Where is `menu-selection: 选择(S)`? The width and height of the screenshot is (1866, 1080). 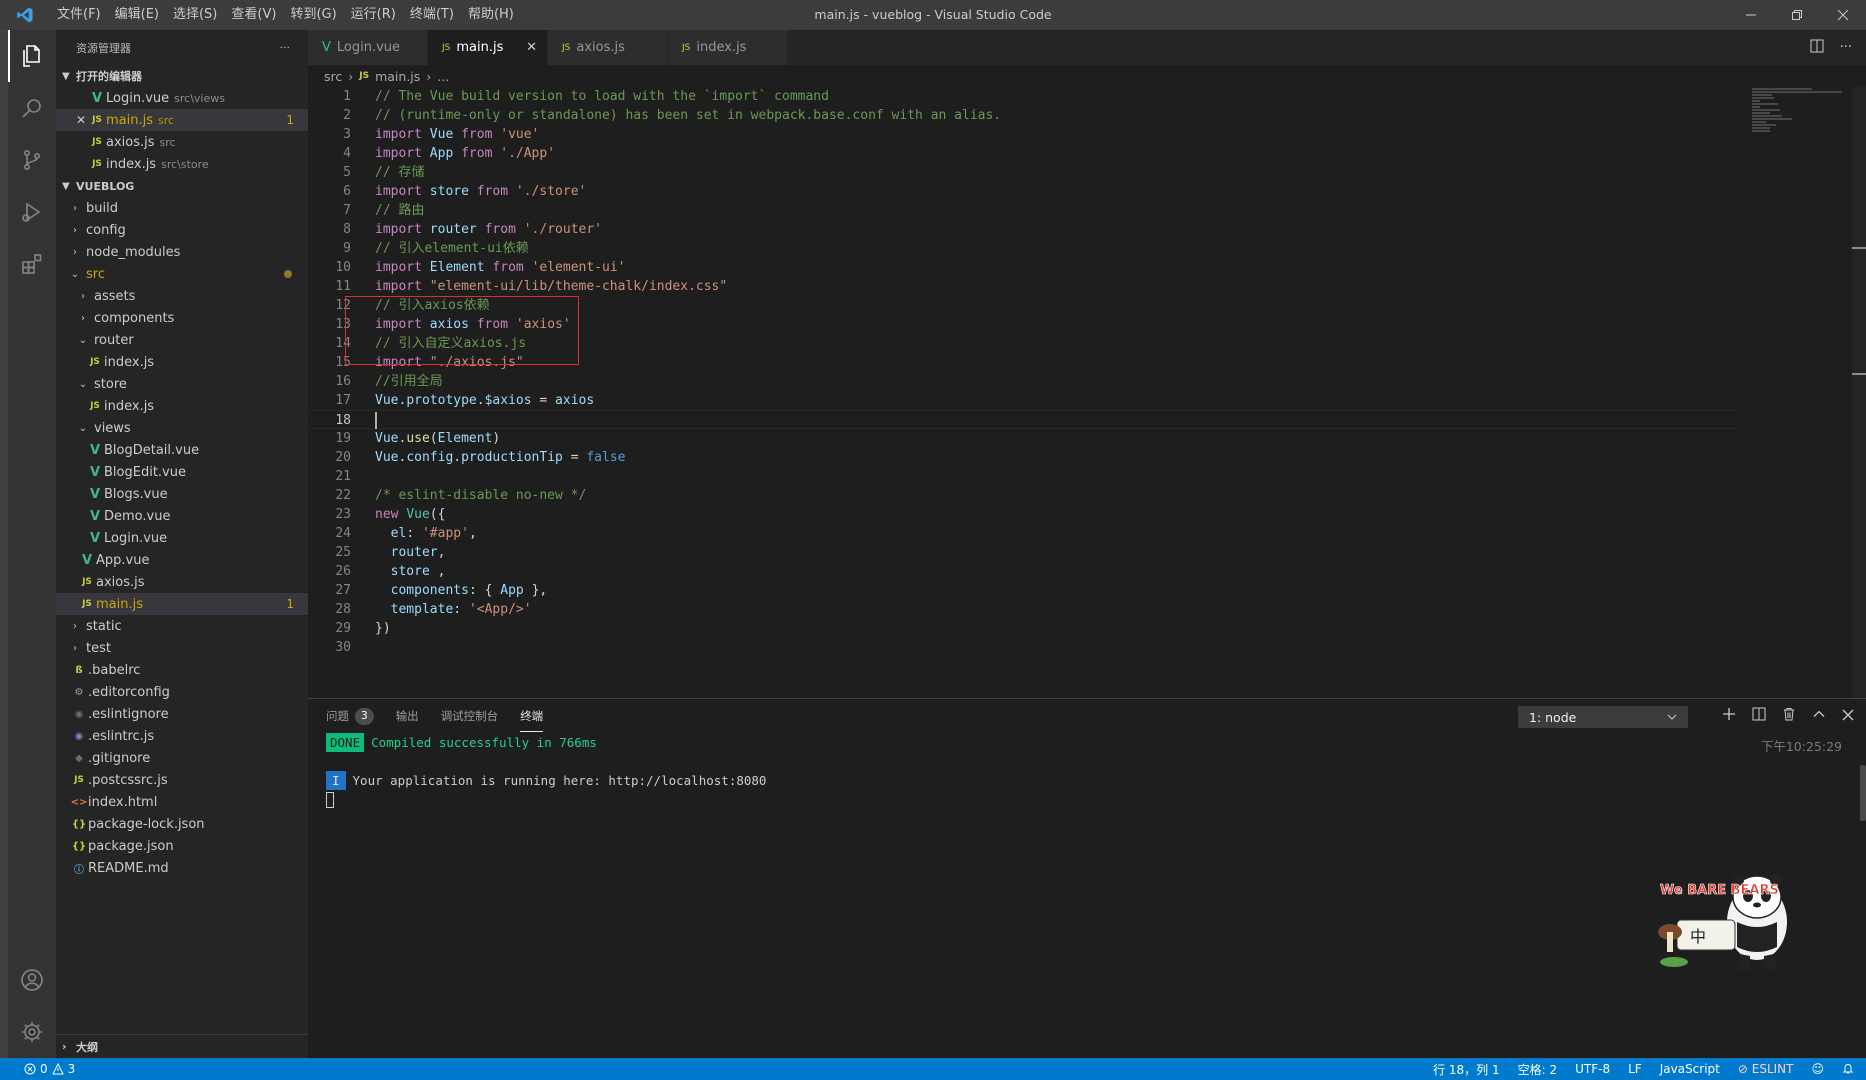 menu-selection: 选择(S) is located at coordinates (195, 15).